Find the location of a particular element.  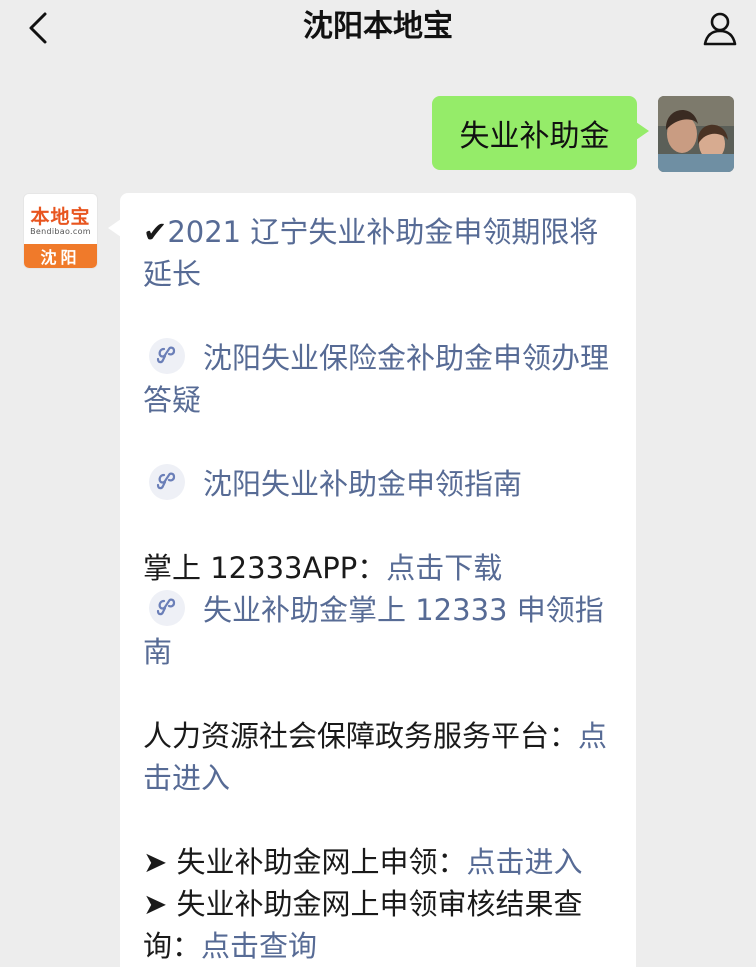

user-icon is located at coordinates (720, 29).